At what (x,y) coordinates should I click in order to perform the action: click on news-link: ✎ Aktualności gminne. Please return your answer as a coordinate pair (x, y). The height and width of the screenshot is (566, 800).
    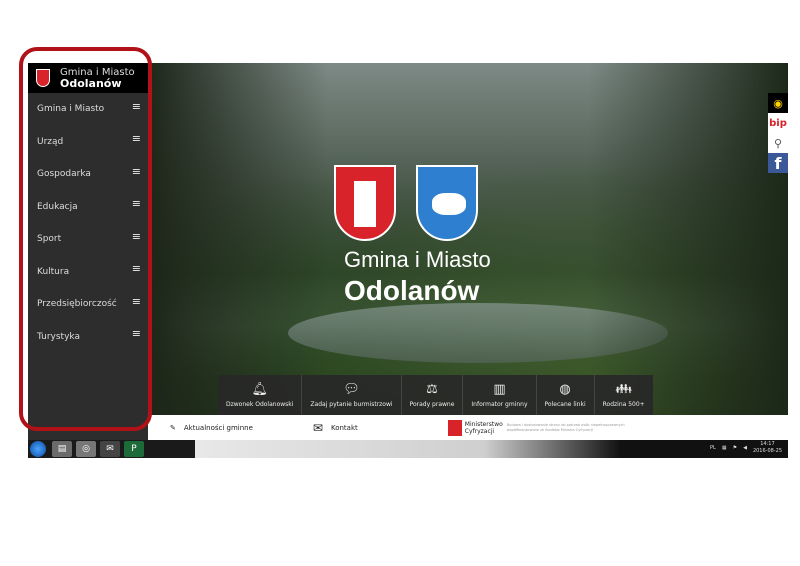
    Looking at the image, I should click on (211, 428).